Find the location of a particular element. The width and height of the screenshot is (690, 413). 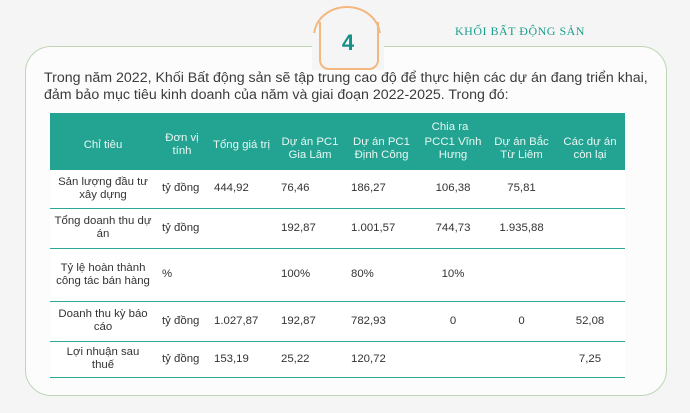

row-value-p1: 100% is located at coordinates (310, 275).